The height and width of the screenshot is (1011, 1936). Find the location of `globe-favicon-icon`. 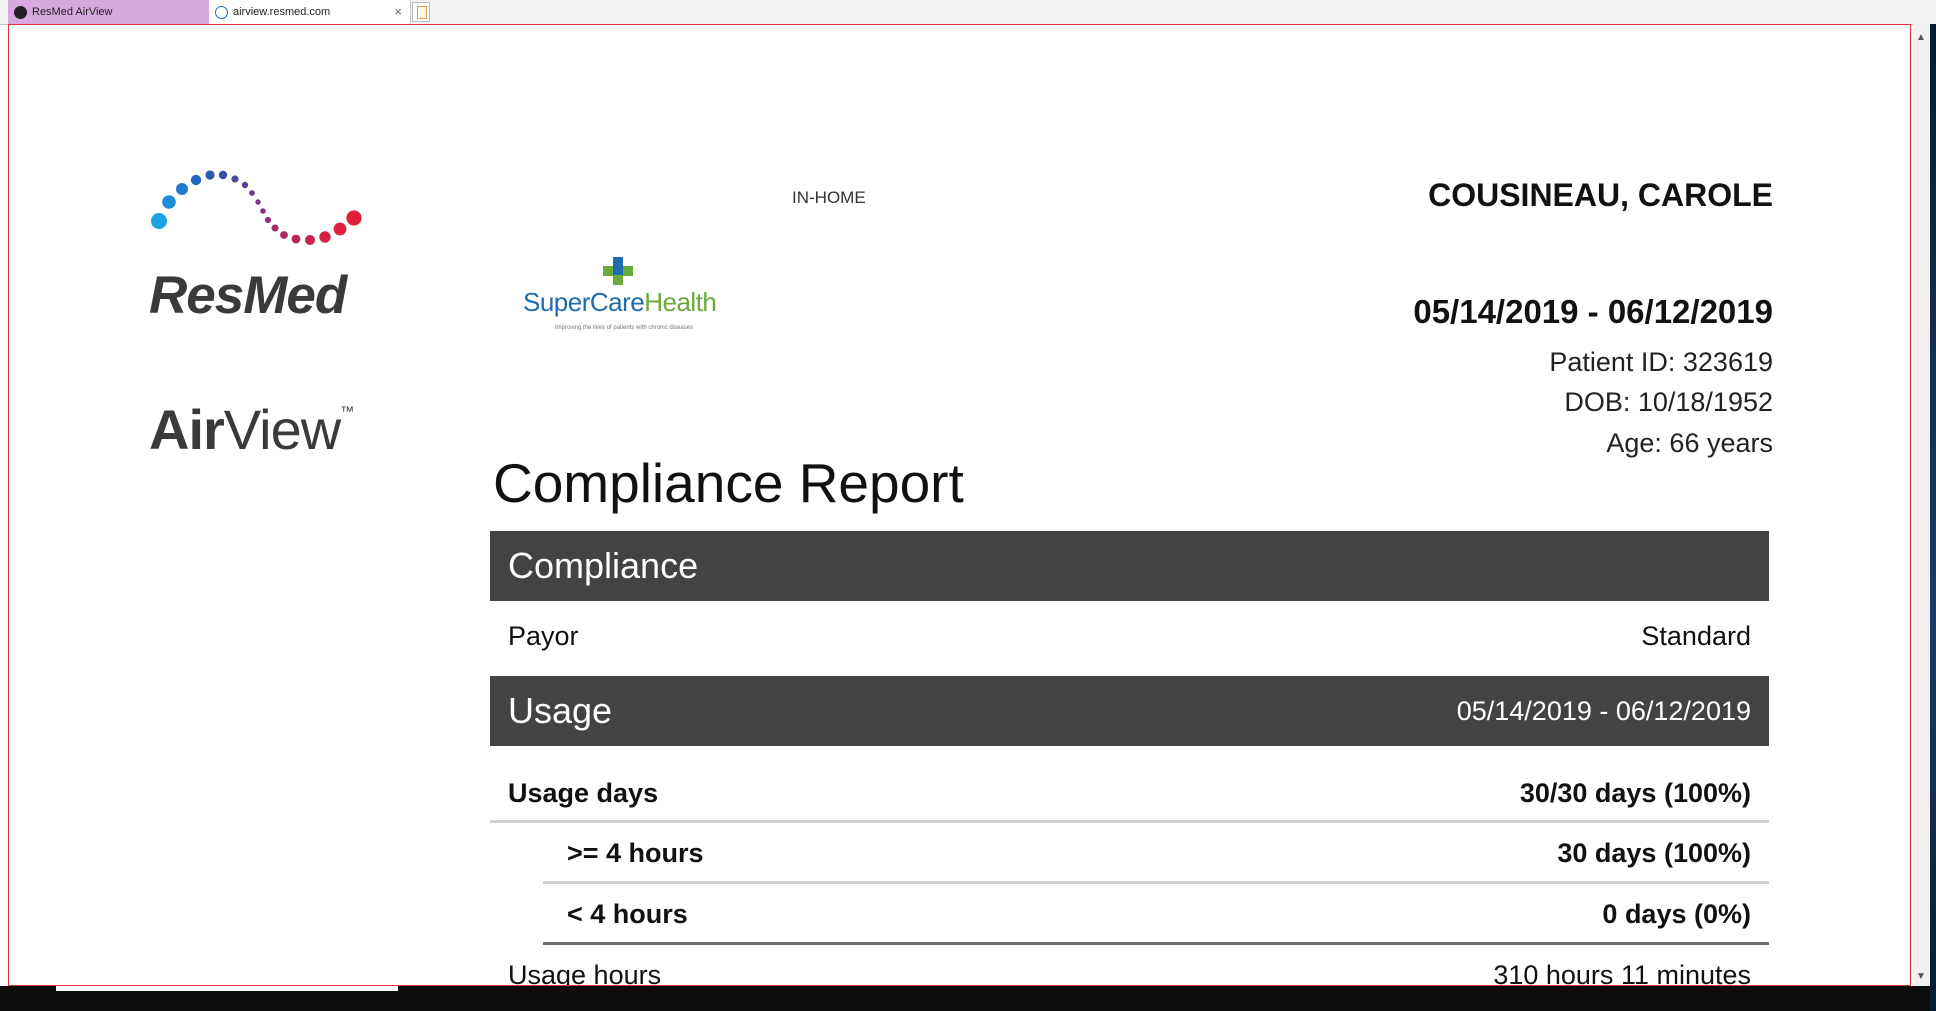

globe-favicon-icon is located at coordinates (221, 12).